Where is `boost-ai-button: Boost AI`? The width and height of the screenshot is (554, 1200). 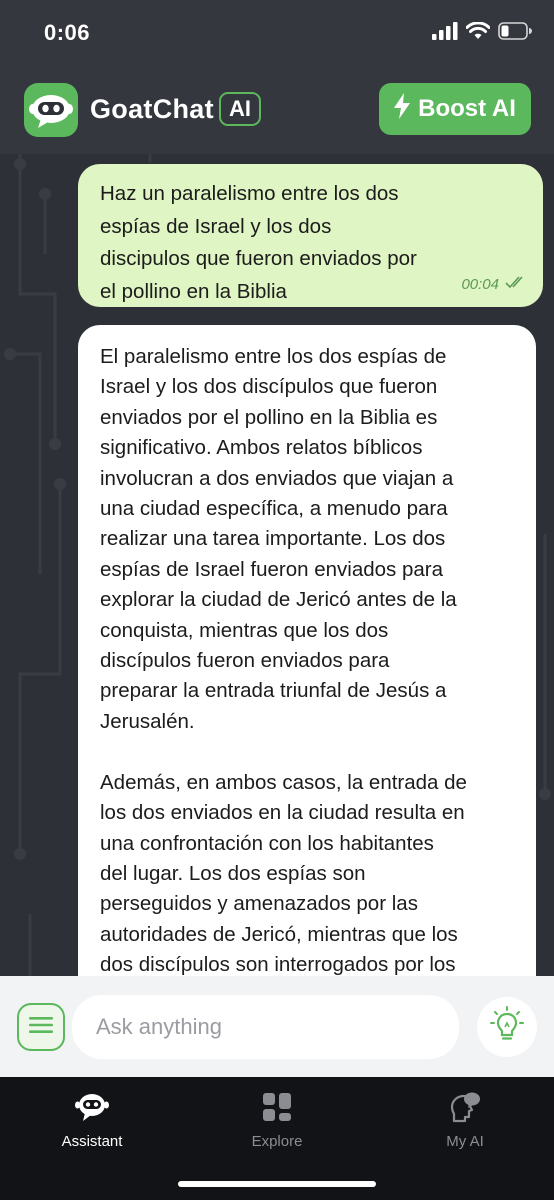 boost-ai-button: Boost AI is located at coordinates (455, 109).